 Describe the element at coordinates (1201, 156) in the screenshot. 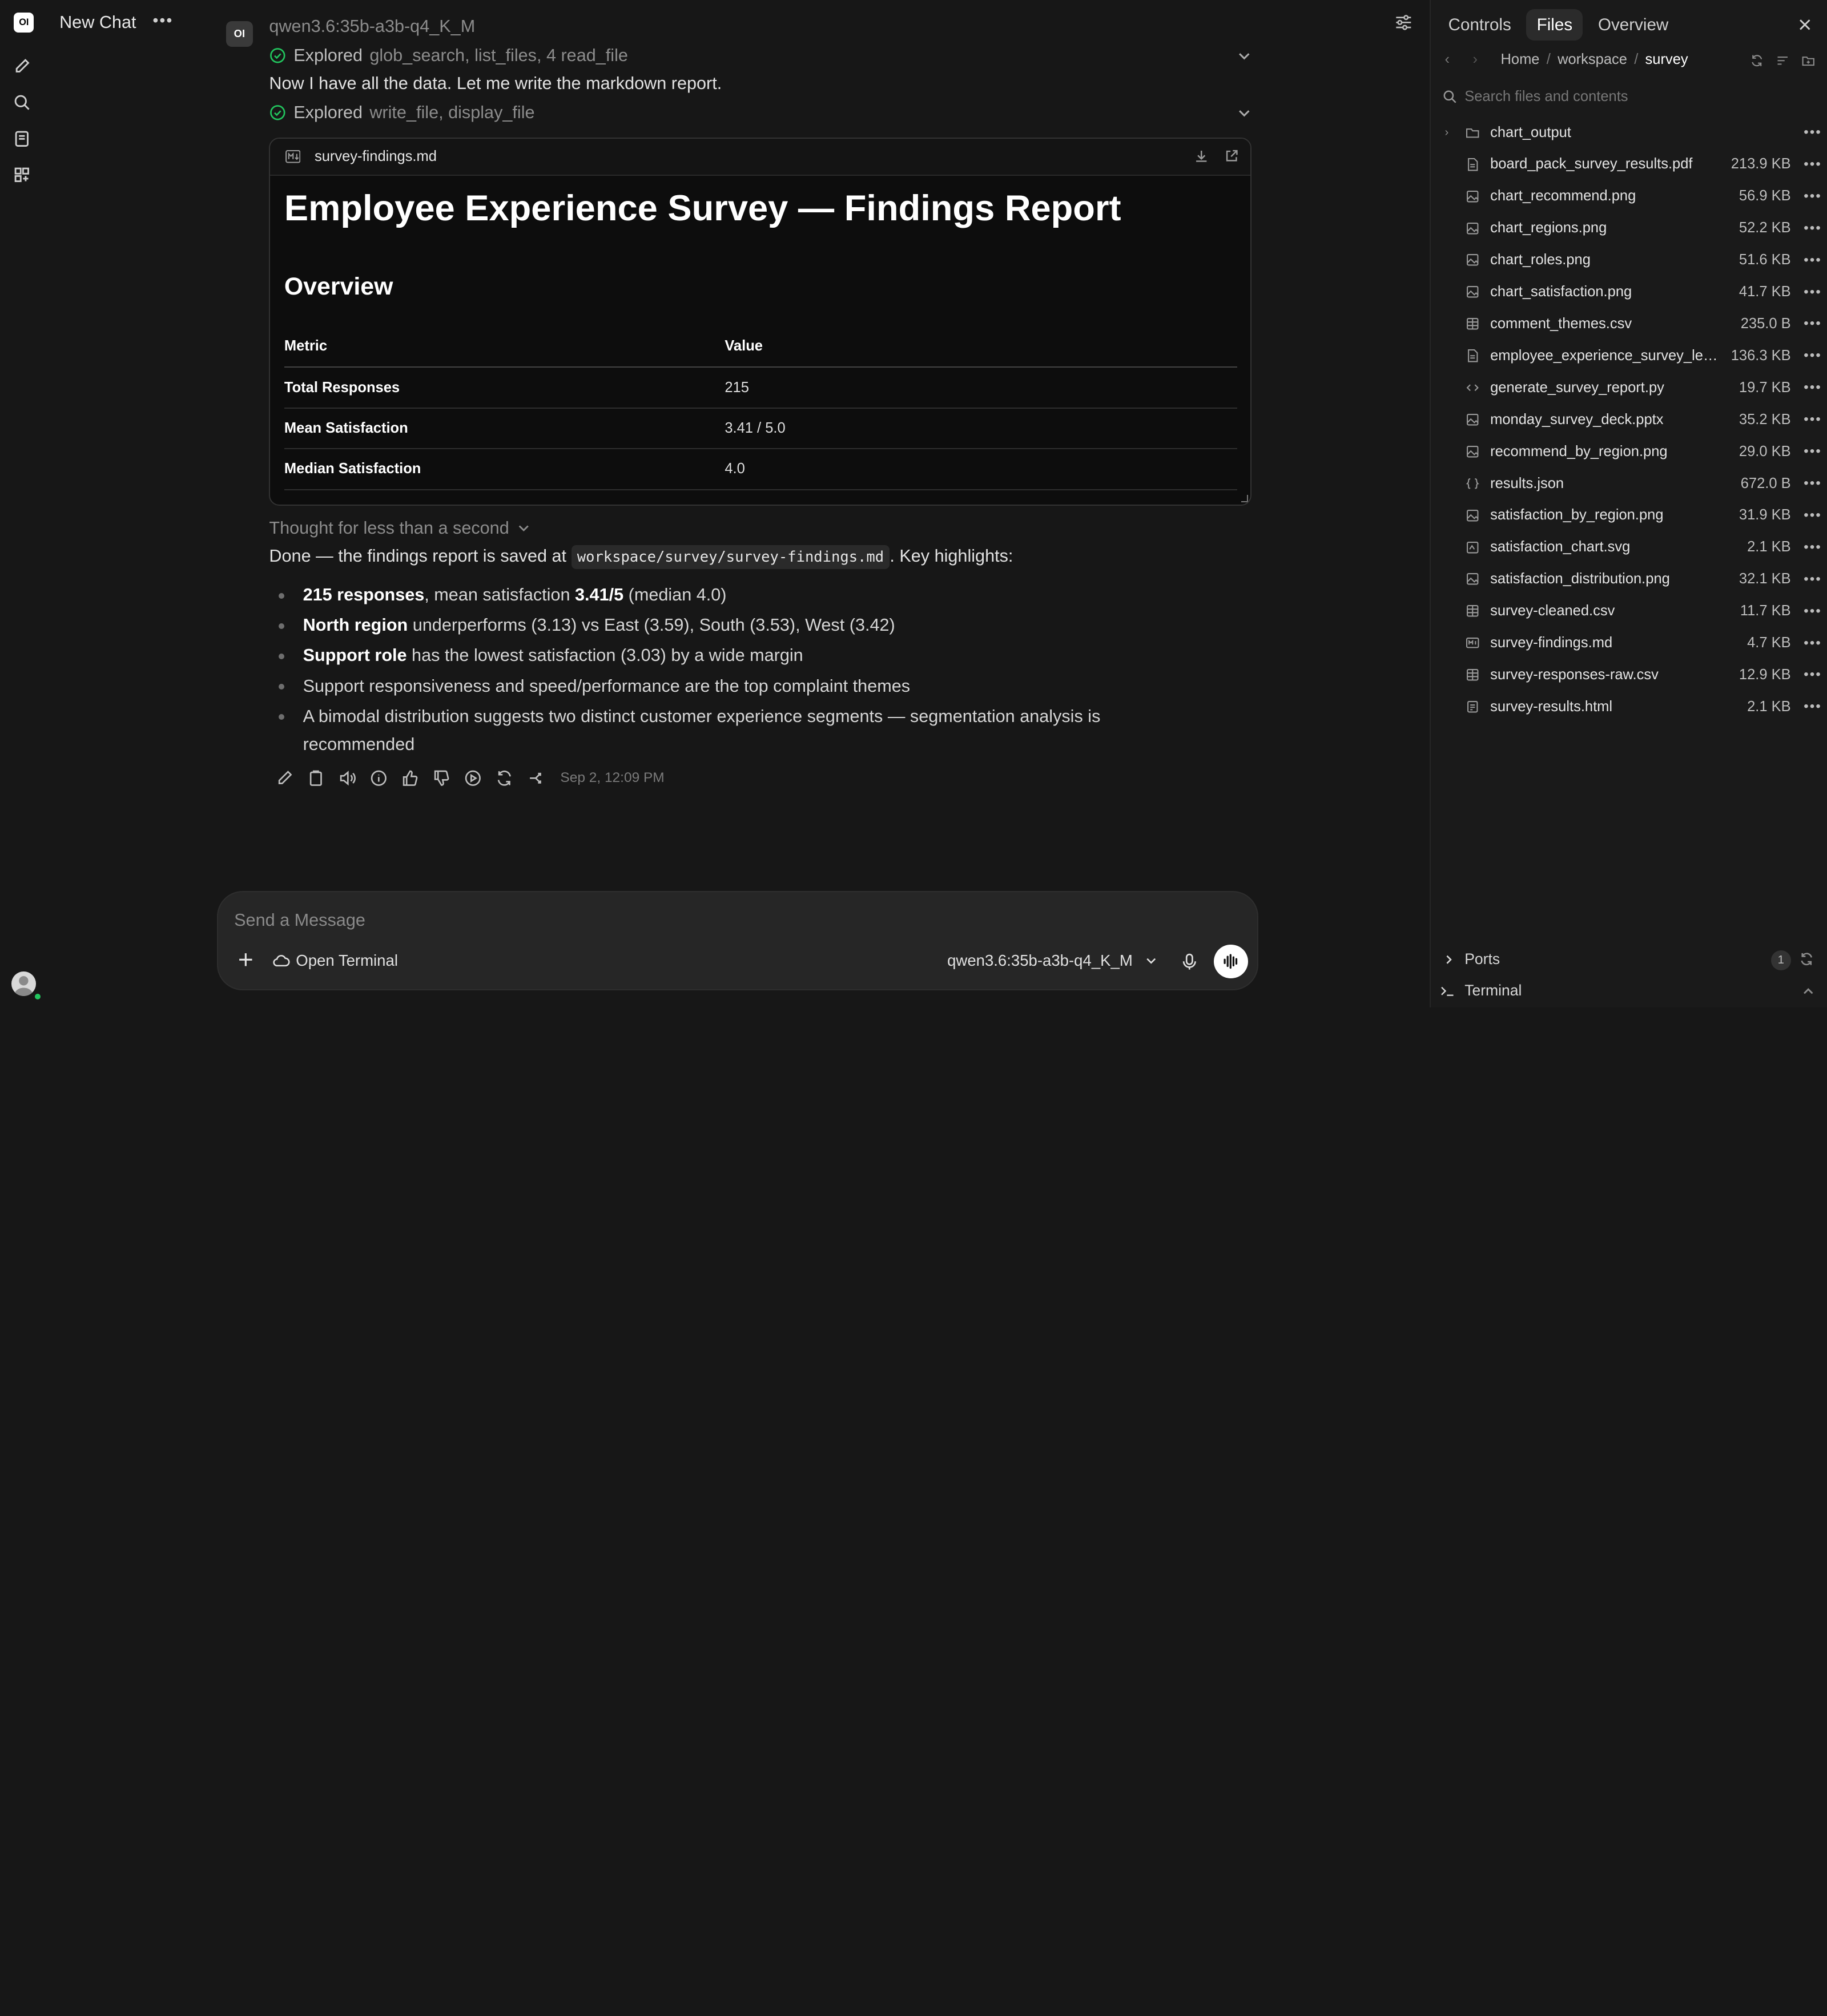

I see `download-icon` at that location.